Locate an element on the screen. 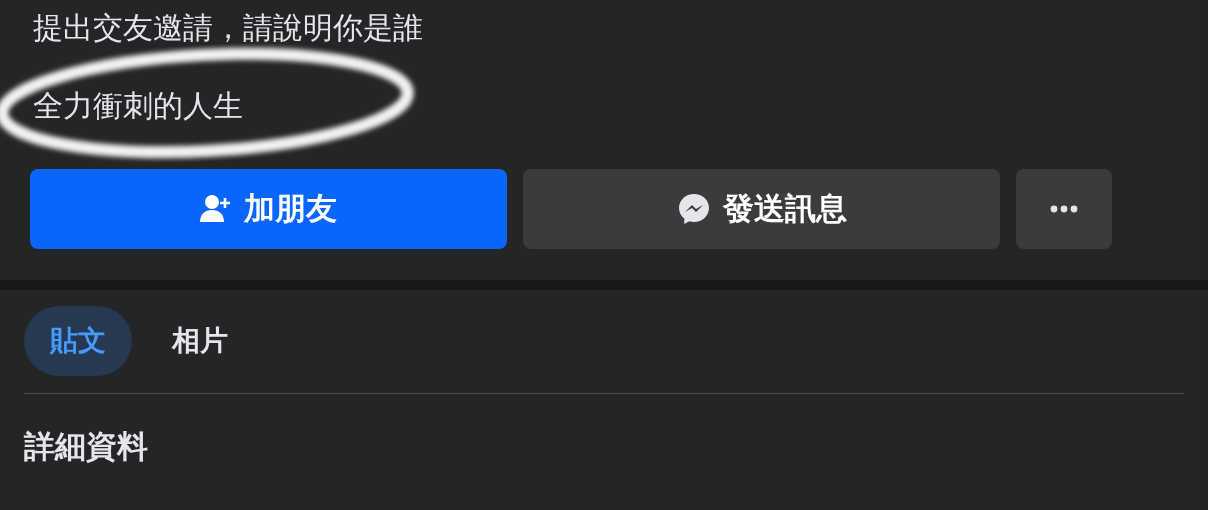  more-icon is located at coordinates (1064, 209).